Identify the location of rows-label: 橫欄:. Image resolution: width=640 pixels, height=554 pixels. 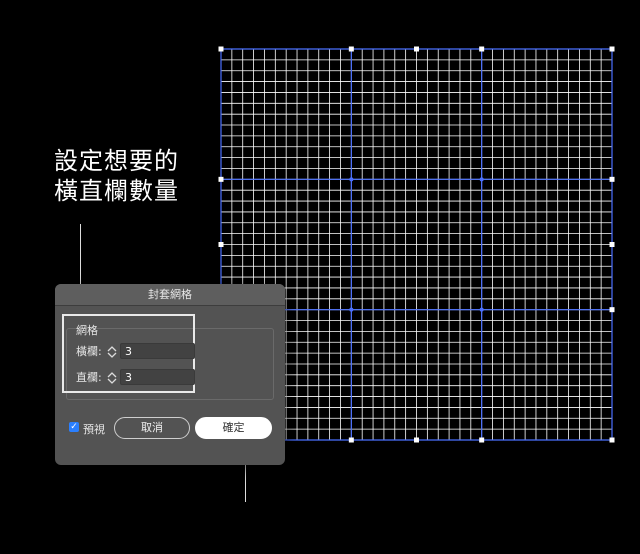
(89, 351).